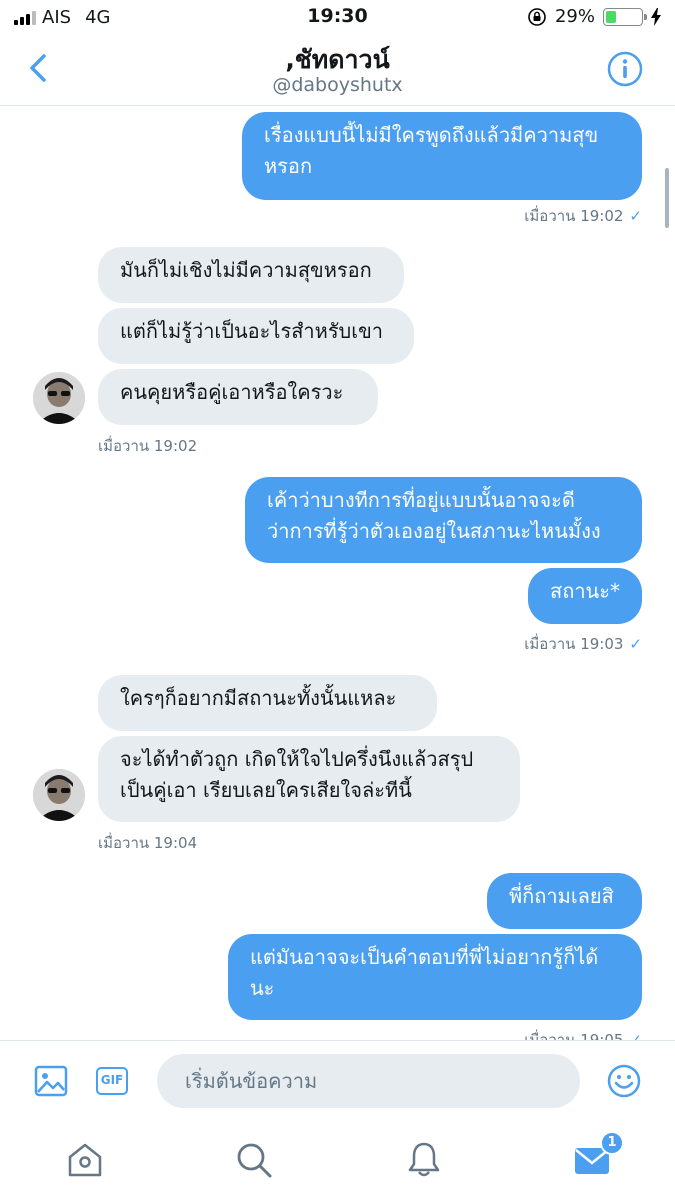 This screenshot has height=1200, width=675. What do you see at coordinates (148, 843) in the screenshot?
I see `message-timestamp: เมื่อวาน 19:04` at bounding box center [148, 843].